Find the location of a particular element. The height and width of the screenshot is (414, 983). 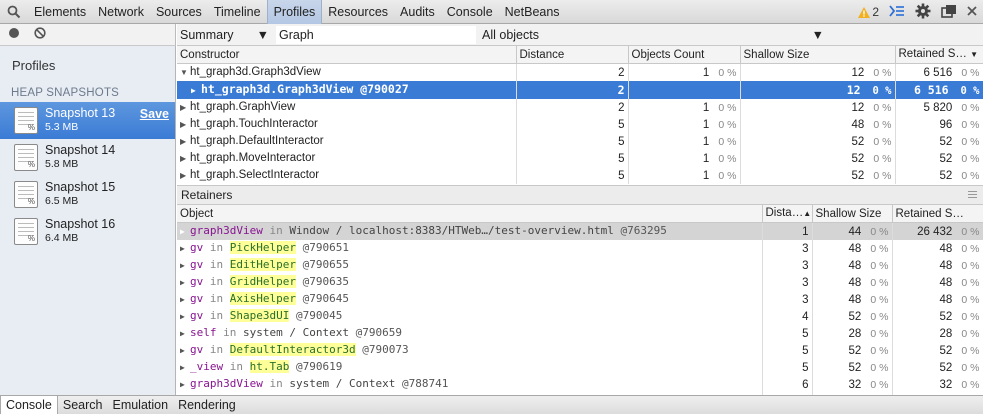

column-distance: Dista…▲ is located at coordinates (787, 214).